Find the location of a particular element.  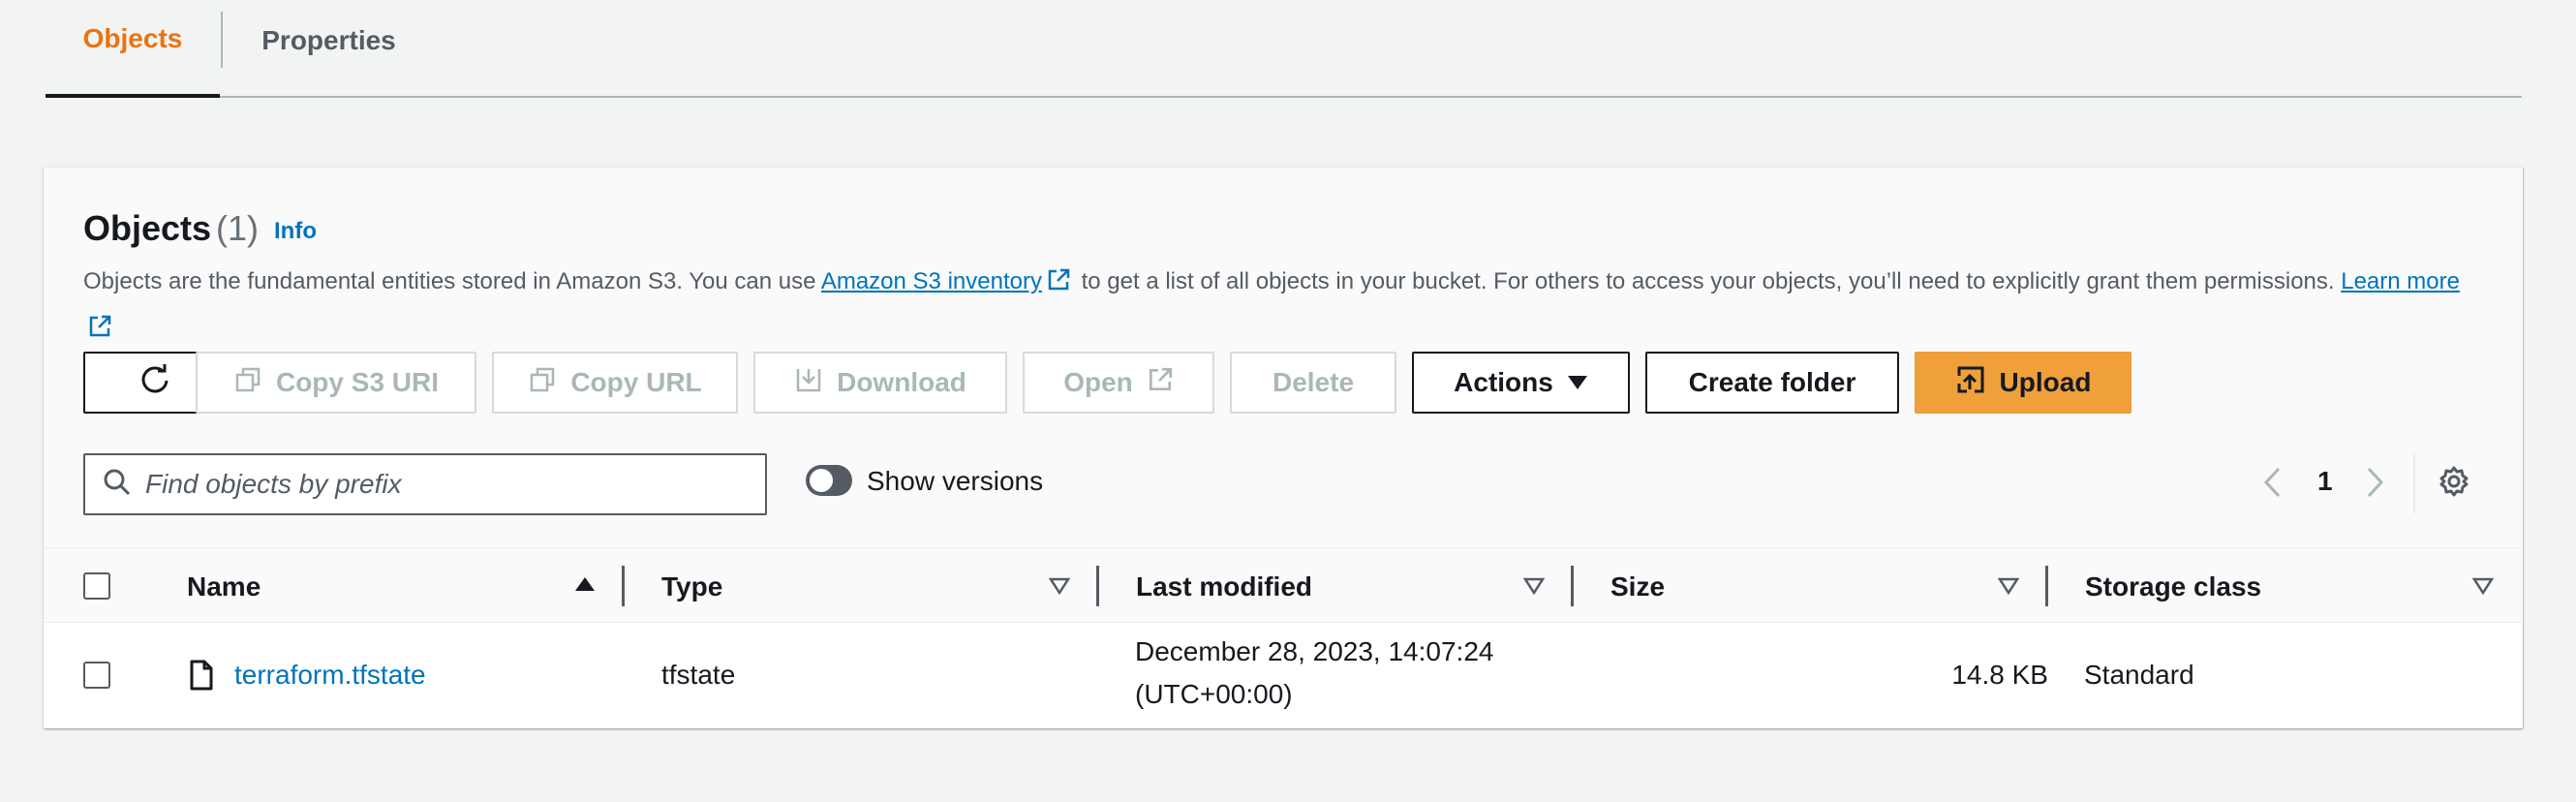

copy-s3-uri-button: Copy S3 URI is located at coordinates (336, 383).